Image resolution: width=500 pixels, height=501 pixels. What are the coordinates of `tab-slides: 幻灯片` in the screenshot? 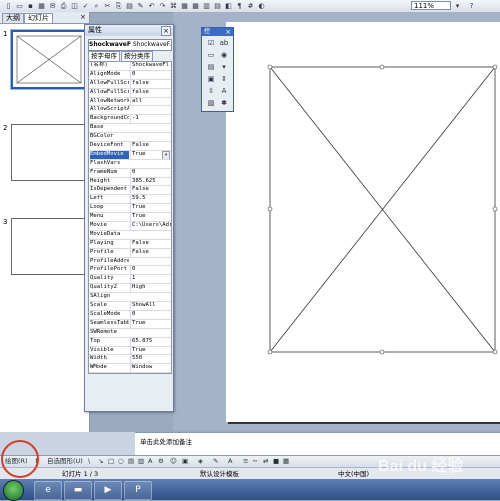 It's located at (38, 18).